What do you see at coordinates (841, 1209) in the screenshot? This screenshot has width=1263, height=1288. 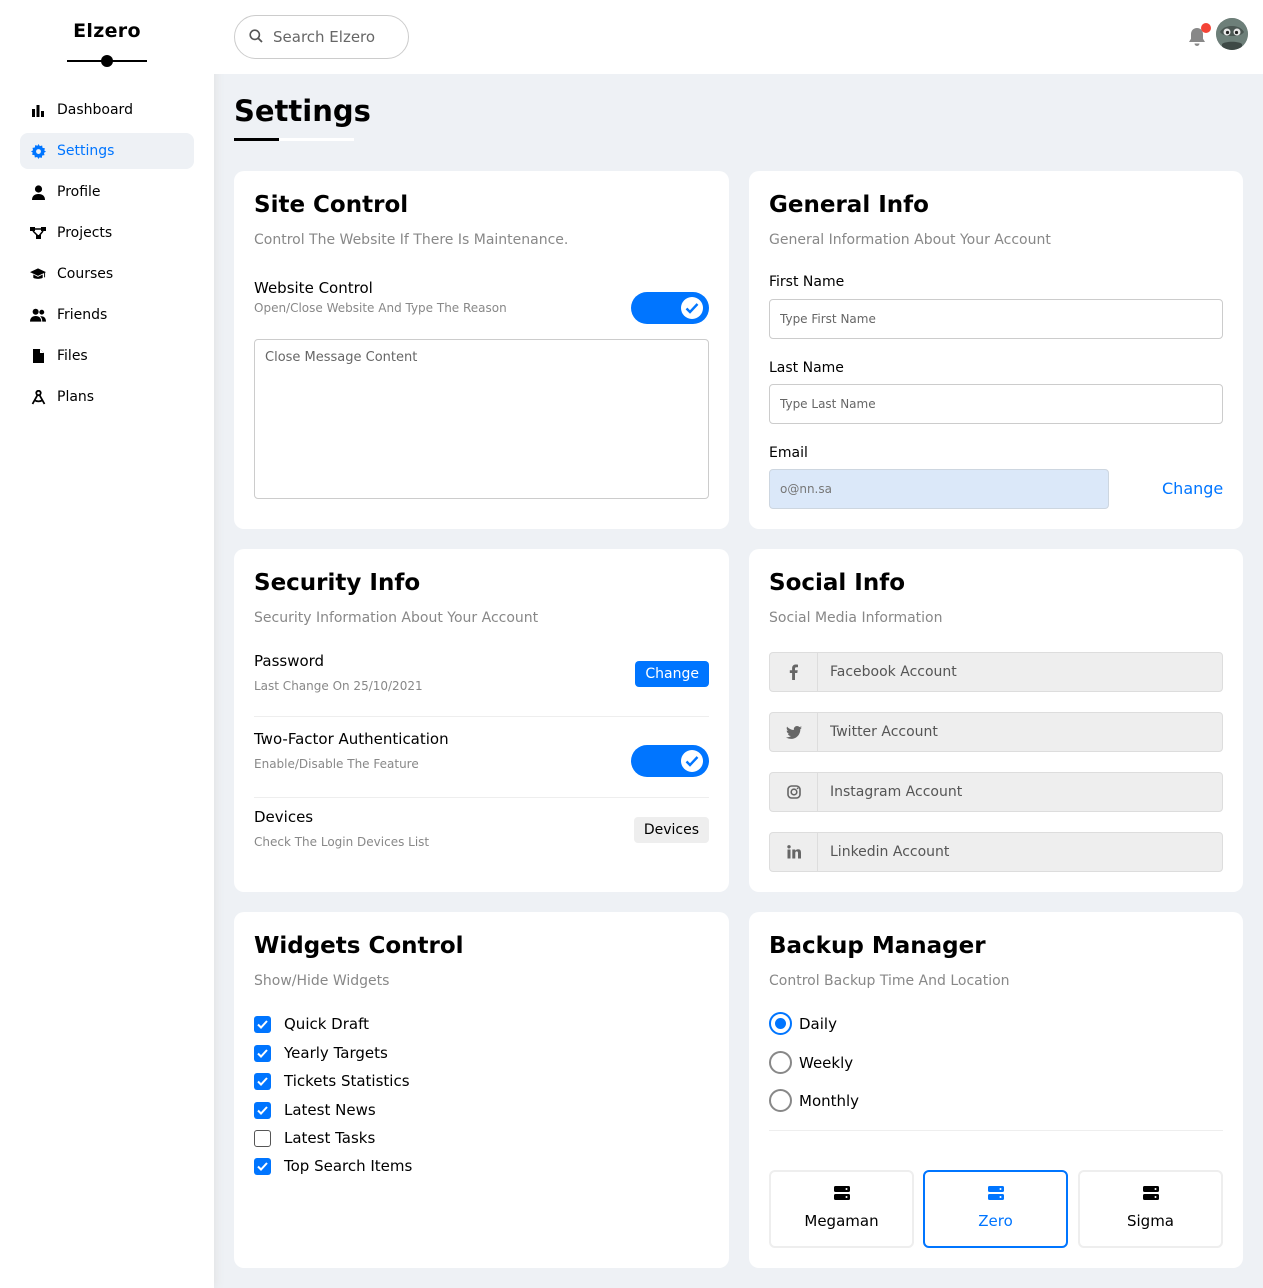 I see `server-option-megaman: Megaman` at bounding box center [841, 1209].